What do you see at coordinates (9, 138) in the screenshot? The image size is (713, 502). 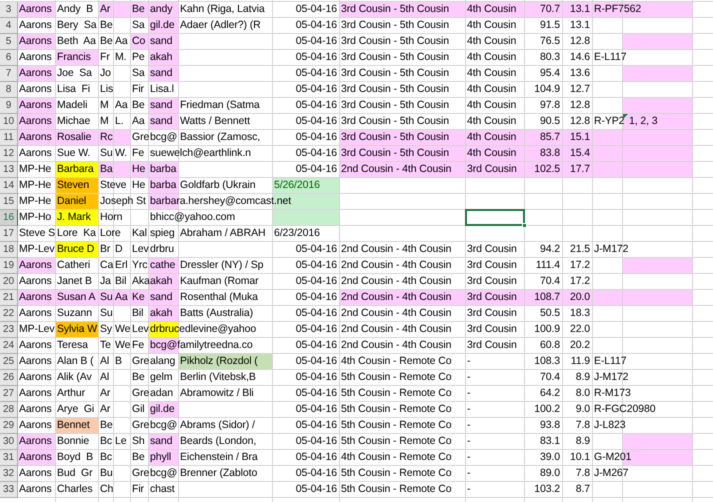 I see `row-header: 11` at bounding box center [9, 138].